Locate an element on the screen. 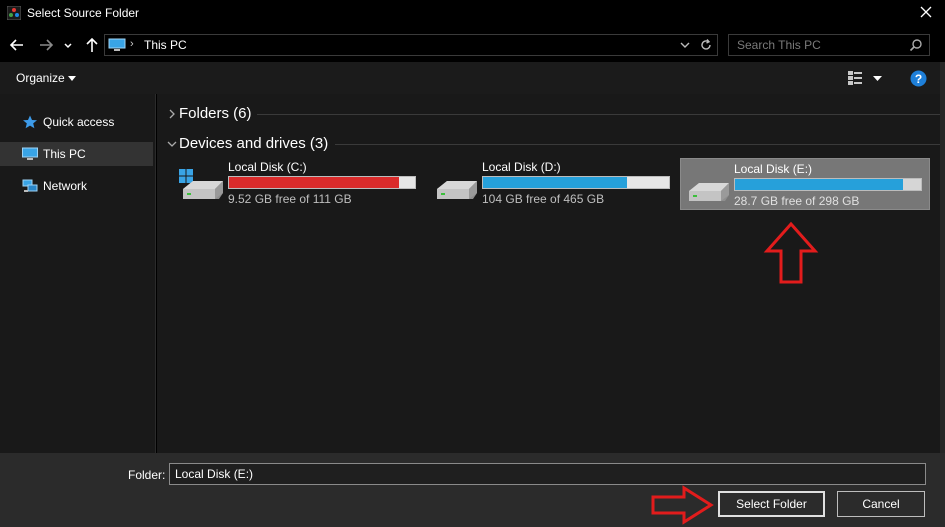 The height and width of the screenshot is (527, 945). close-icon is located at coordinates (926, 12).